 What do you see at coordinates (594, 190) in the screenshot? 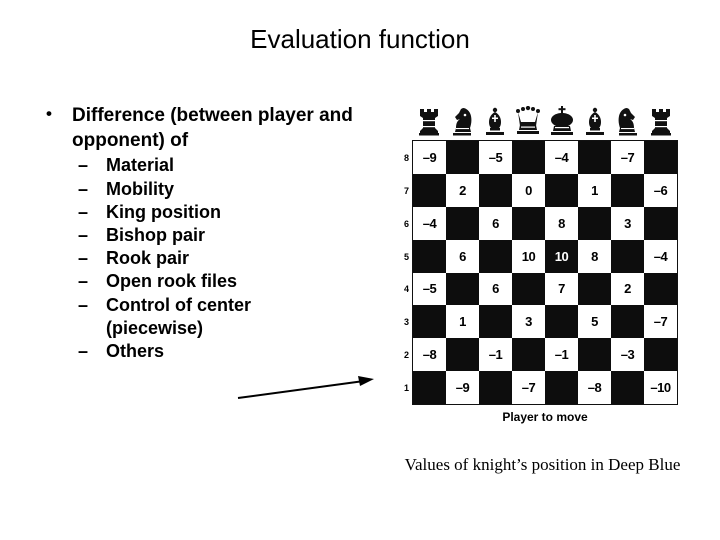
I see `board-square: 1` at bounding box center [594, 190].